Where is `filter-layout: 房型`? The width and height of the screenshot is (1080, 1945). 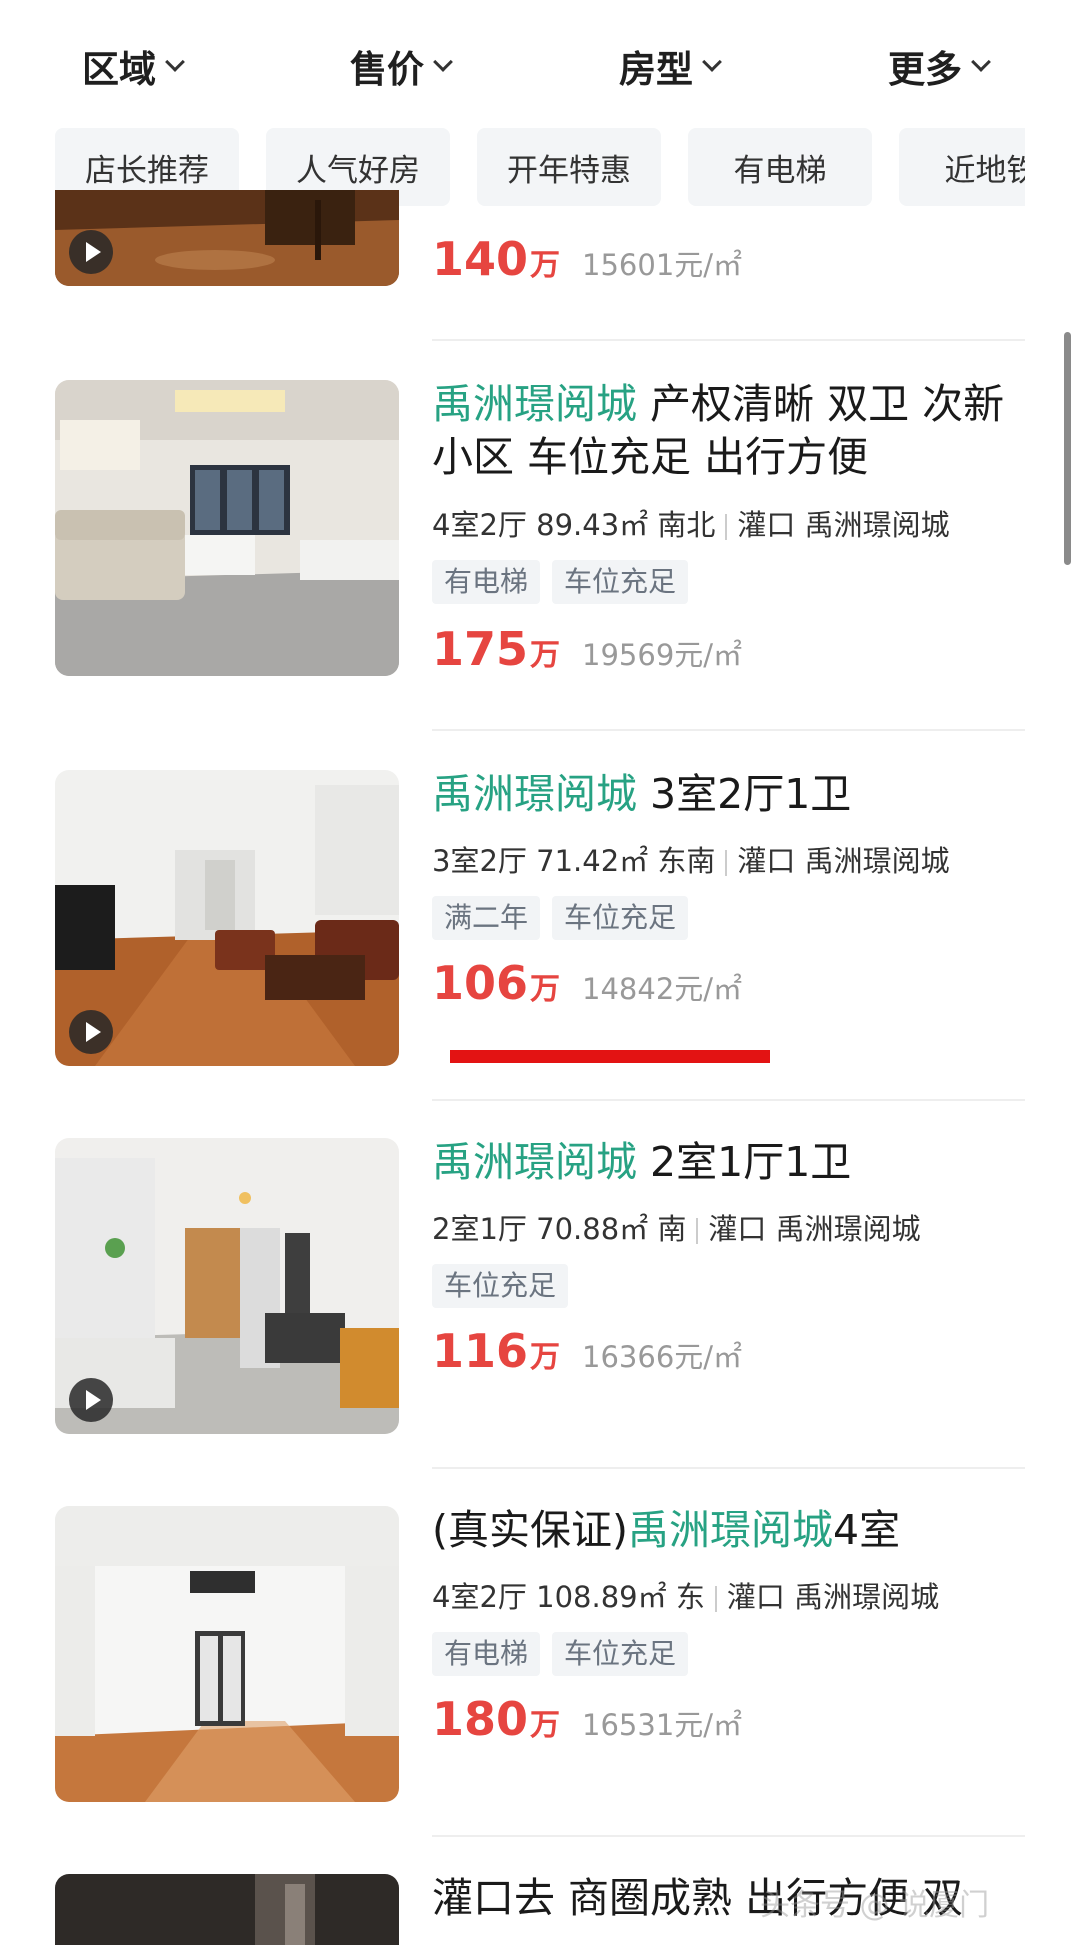 filter-layout: 房型 is located at coordinates (670, 66).